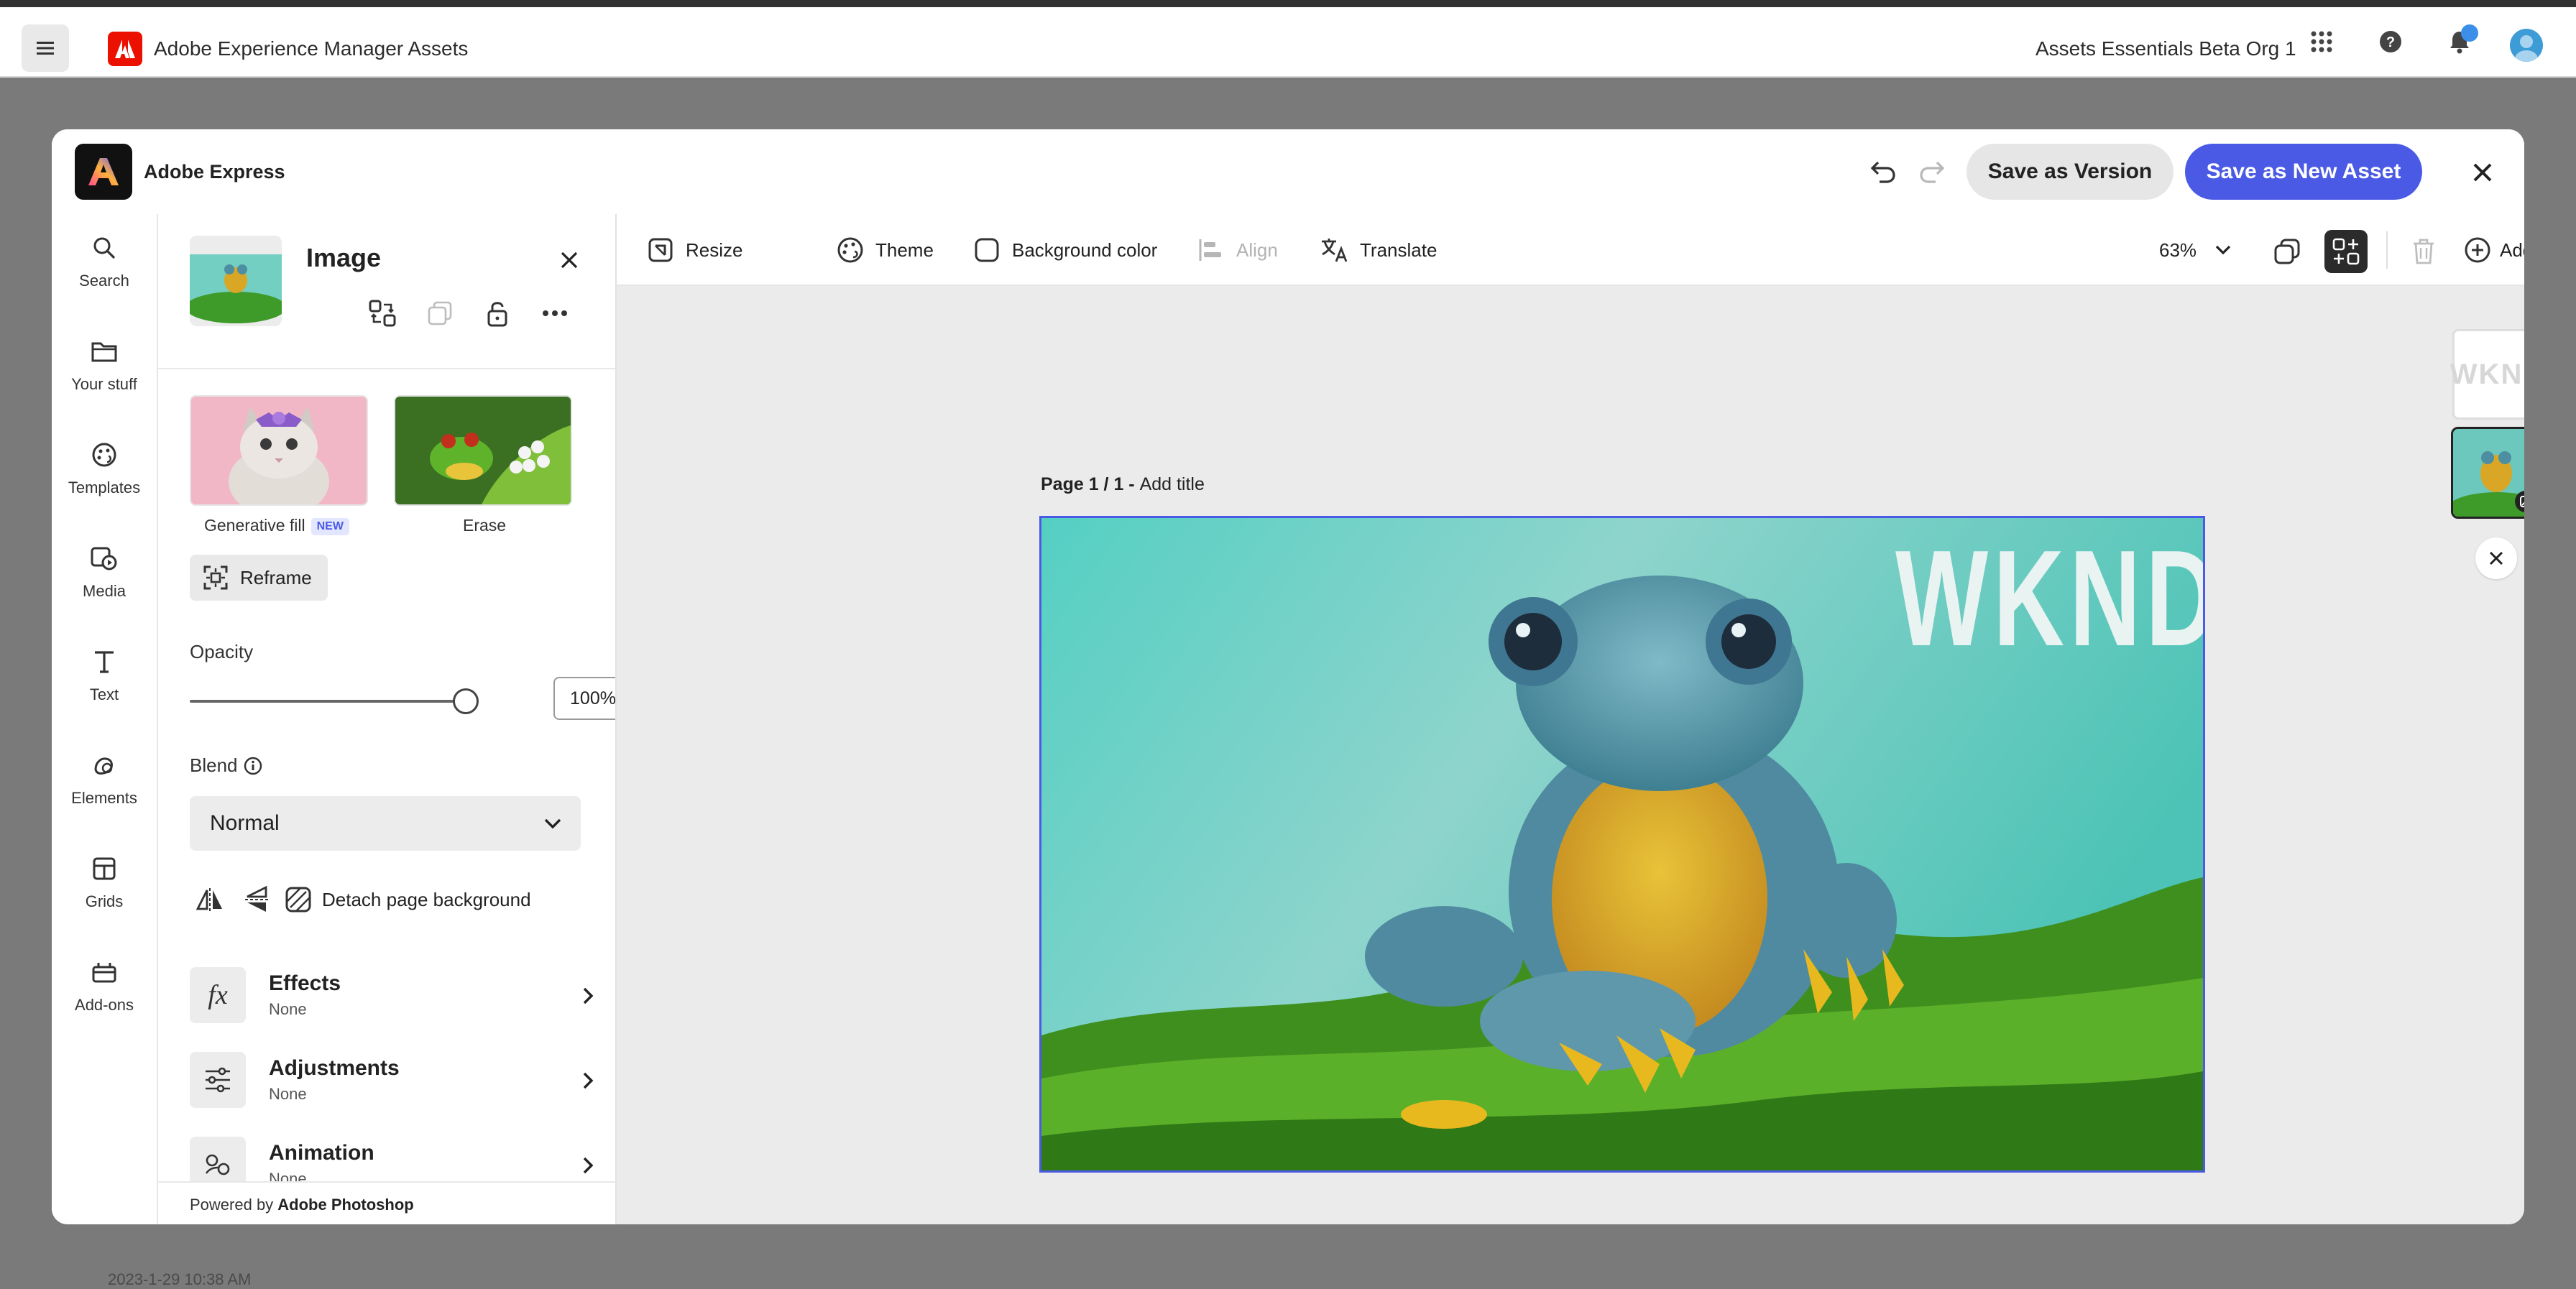 The image size is (2576, 1289). I want to click on hamburger-icon, so click(45, 48).